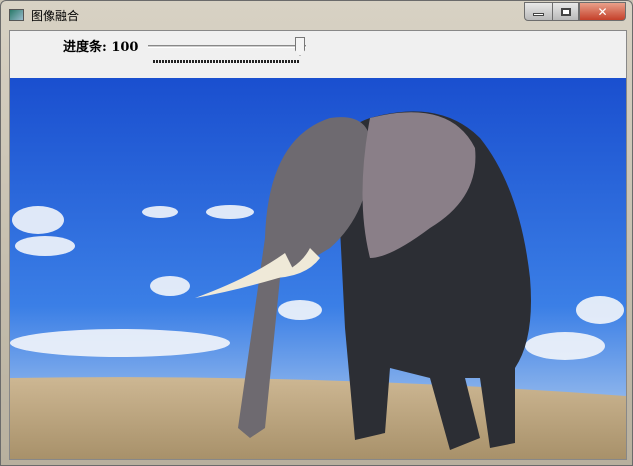 This screenshot has height=466, width=633. I want to click on minimize-icon, so click(538, 14).